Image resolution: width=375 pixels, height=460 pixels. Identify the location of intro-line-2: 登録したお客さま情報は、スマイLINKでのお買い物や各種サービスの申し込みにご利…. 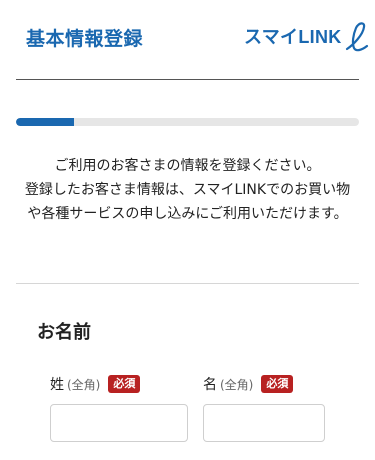
(187, 202).